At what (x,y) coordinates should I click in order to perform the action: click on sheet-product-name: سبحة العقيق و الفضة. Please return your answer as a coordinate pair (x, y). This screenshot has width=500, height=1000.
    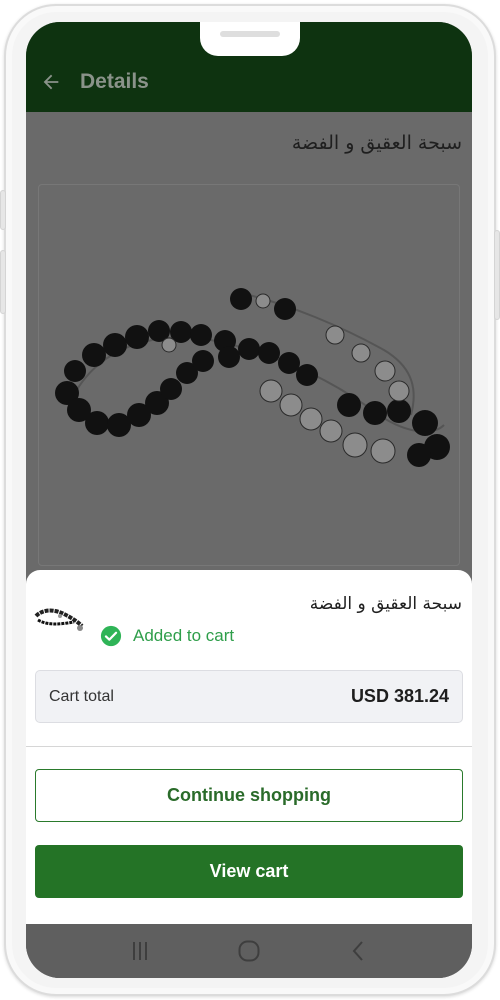
    Looking at the image, I should click on (385, 604).